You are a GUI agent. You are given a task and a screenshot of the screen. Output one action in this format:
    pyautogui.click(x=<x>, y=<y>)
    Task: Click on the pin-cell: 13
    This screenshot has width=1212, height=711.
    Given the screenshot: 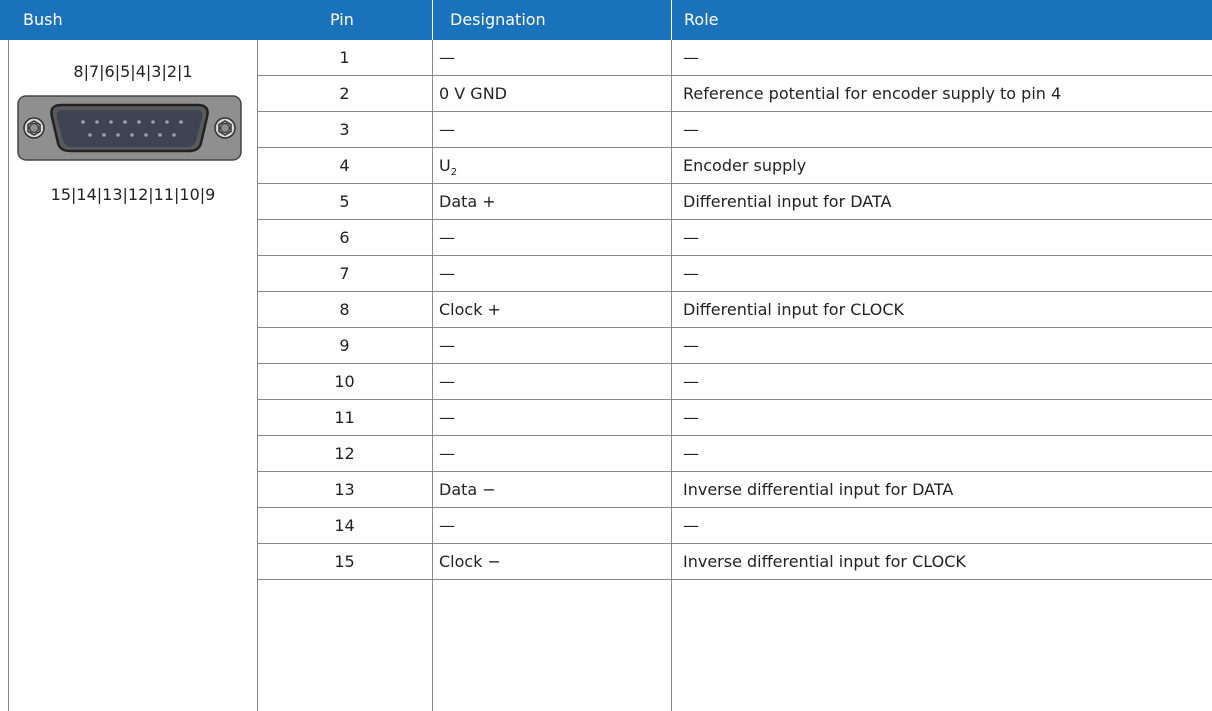 What is the action you would take?
    pyautogui.click(x=344, y=489)
    